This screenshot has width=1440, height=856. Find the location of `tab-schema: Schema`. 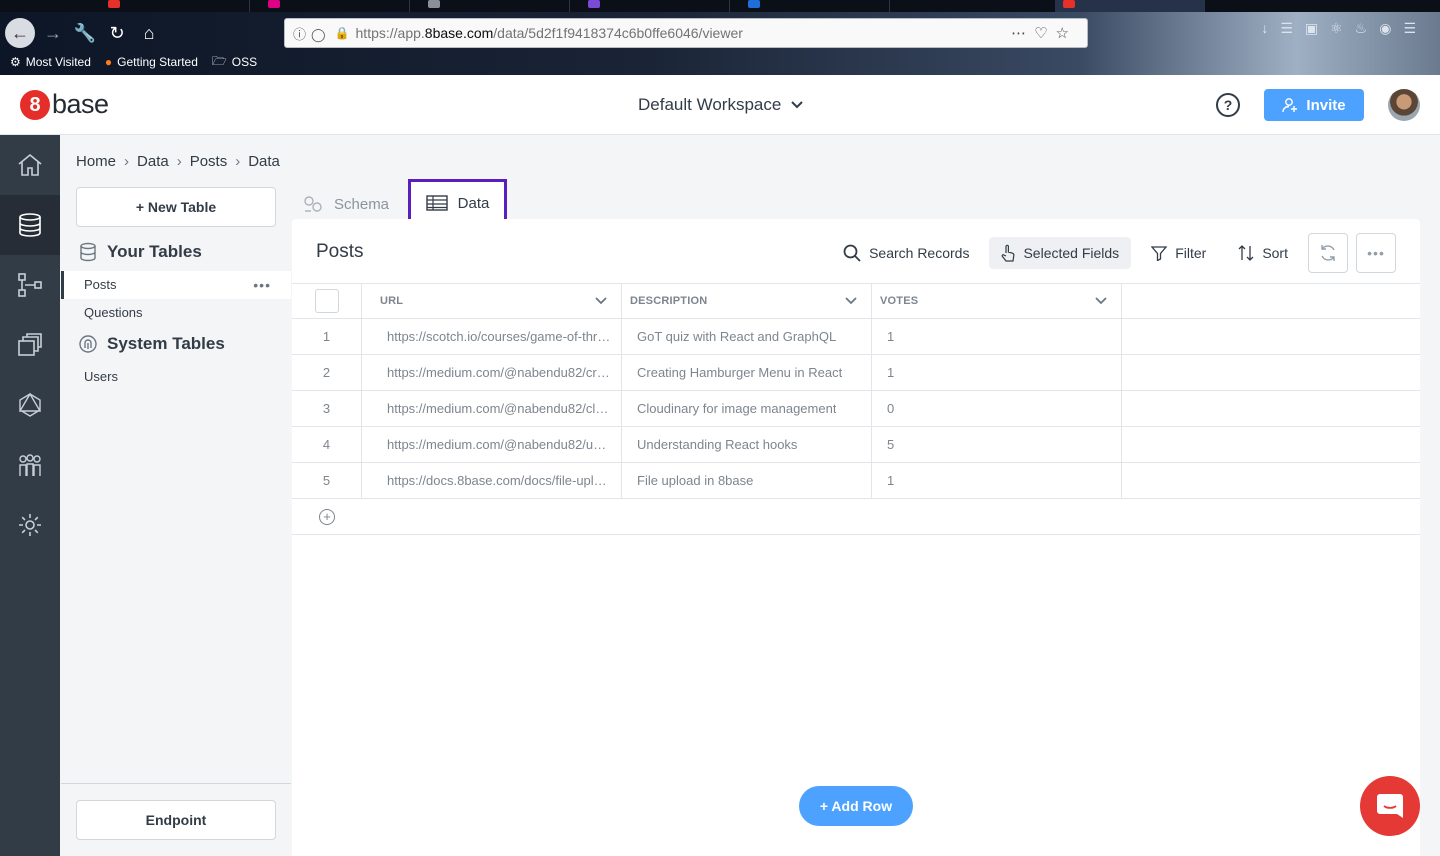

tab-schema: Schema is located at coordinates (345, 204).